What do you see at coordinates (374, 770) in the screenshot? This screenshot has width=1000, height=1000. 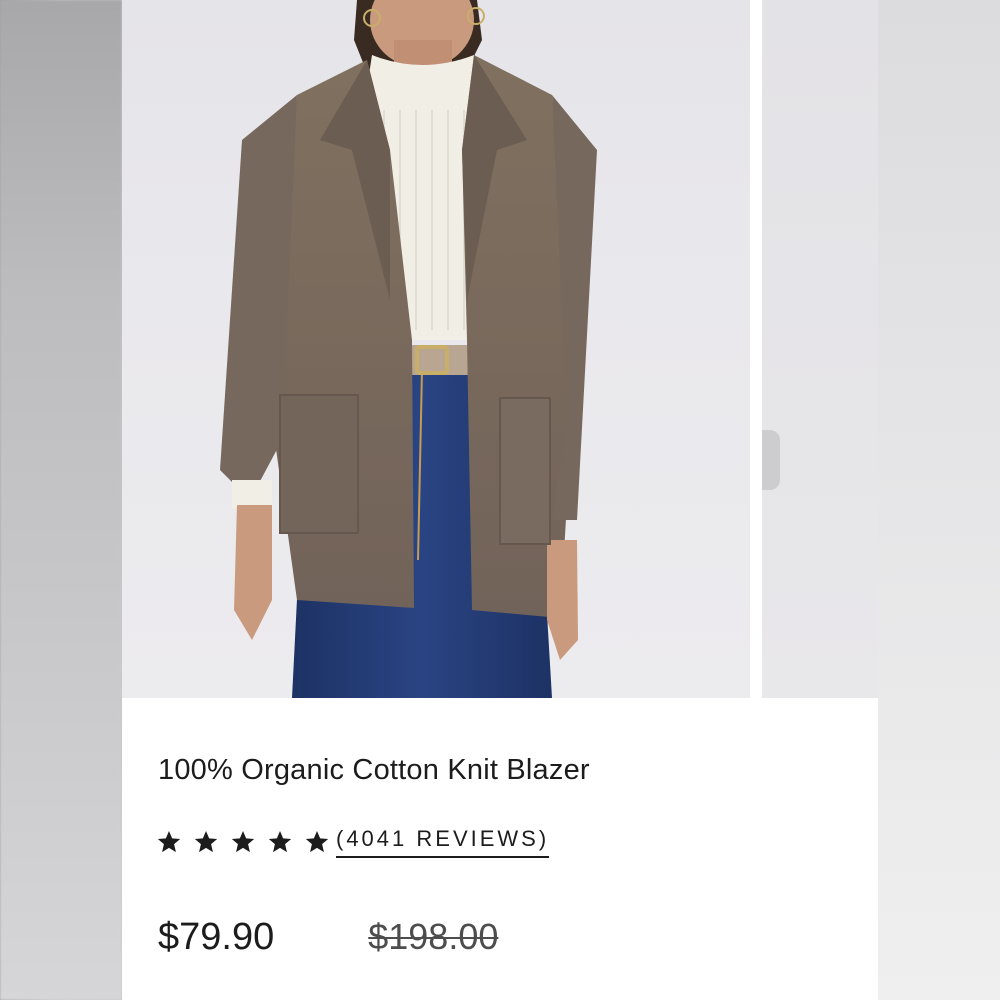 I see `product-title: 100% Organic Cotton Knit Blazer` at bounding box center [374, 770].